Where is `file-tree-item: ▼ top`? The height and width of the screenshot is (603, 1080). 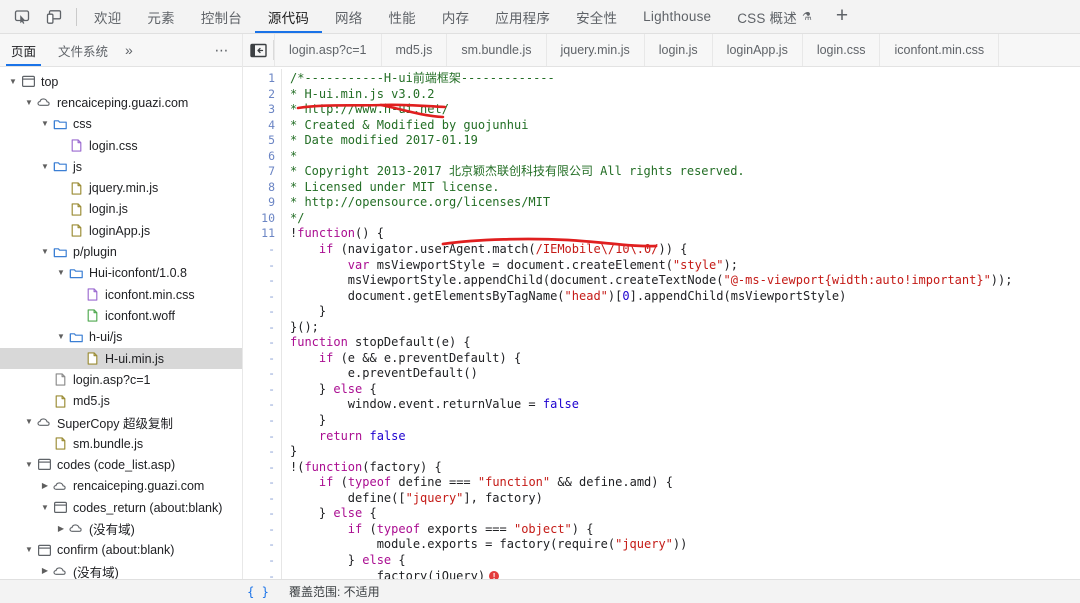 file-tree-item: ▼ top is located at coordinates (121, 81).